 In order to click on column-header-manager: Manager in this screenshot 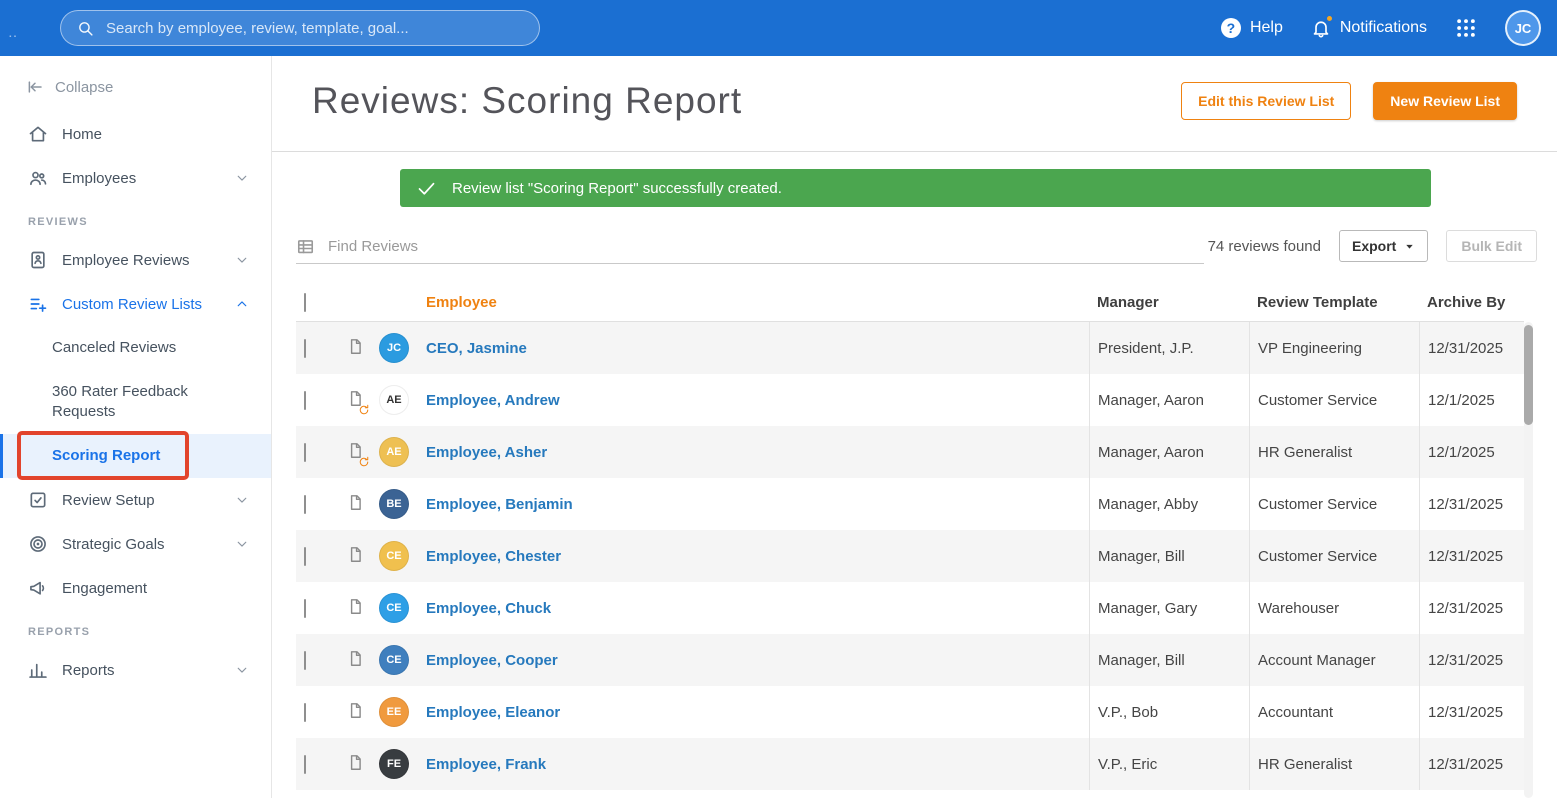, I will do `click(1169, 302)`.